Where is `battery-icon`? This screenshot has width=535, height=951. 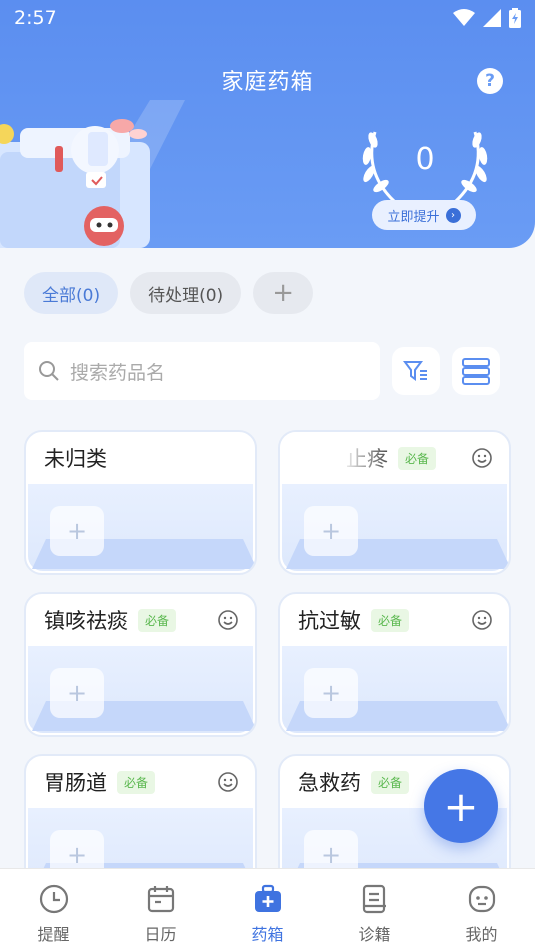
battery-icon is located at coordinates (515, 18).